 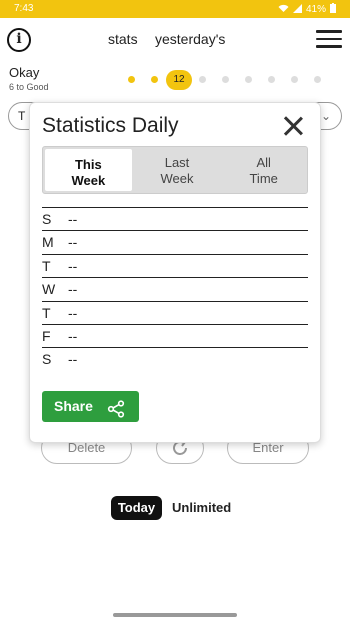 I want to click on home-indicator, so click(x=175, y=615).